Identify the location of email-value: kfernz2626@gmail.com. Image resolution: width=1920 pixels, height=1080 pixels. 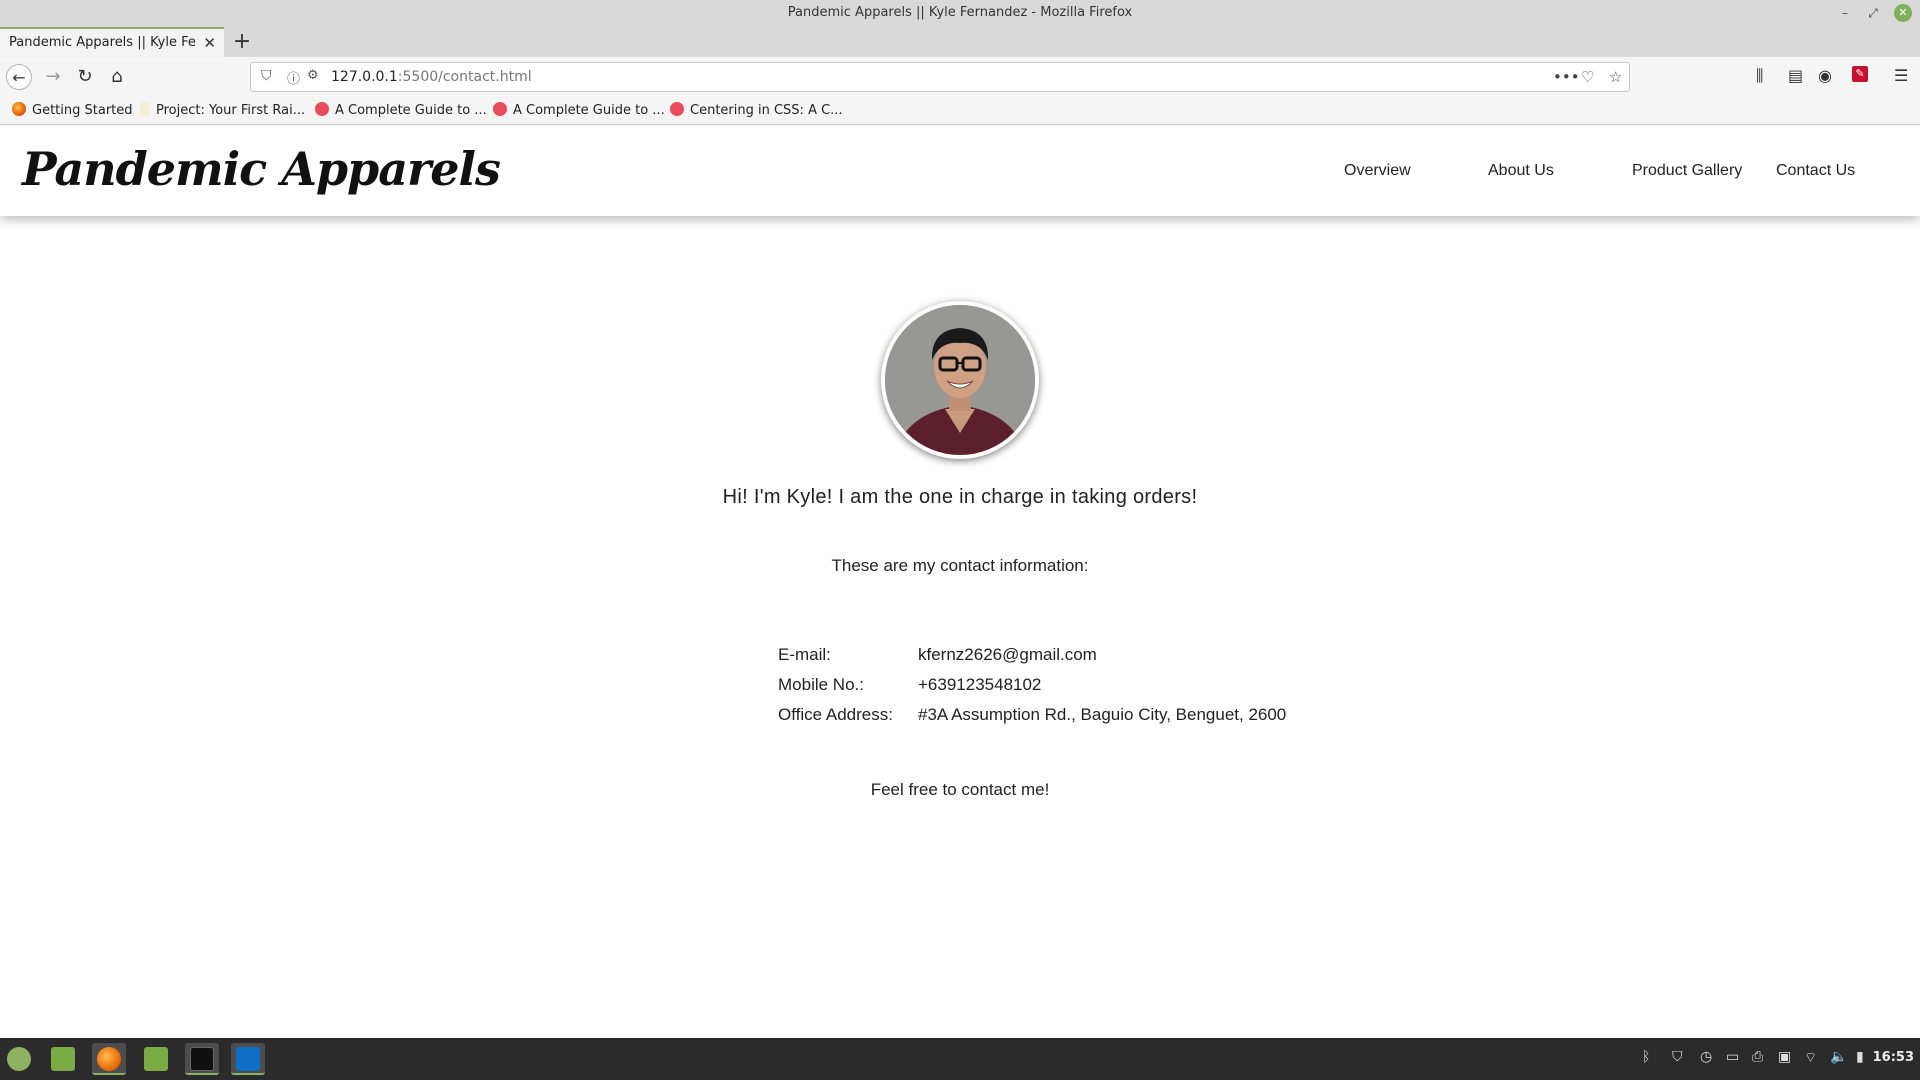
(1007, 654).